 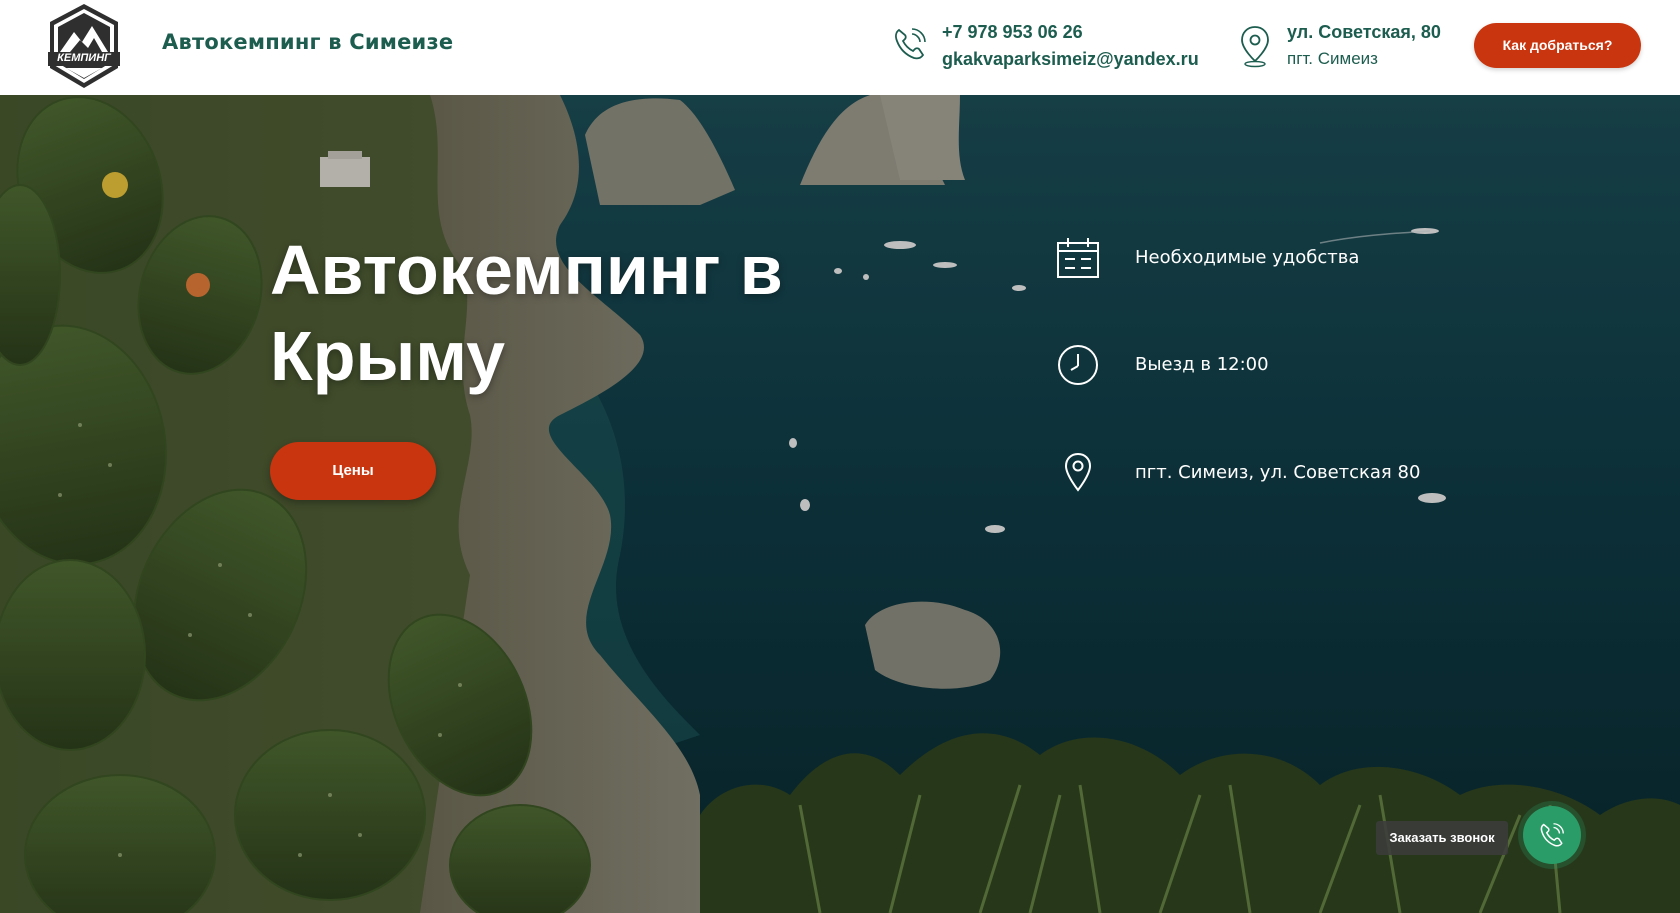 I want to click on clock-icon, so click(x=1078, y=365).